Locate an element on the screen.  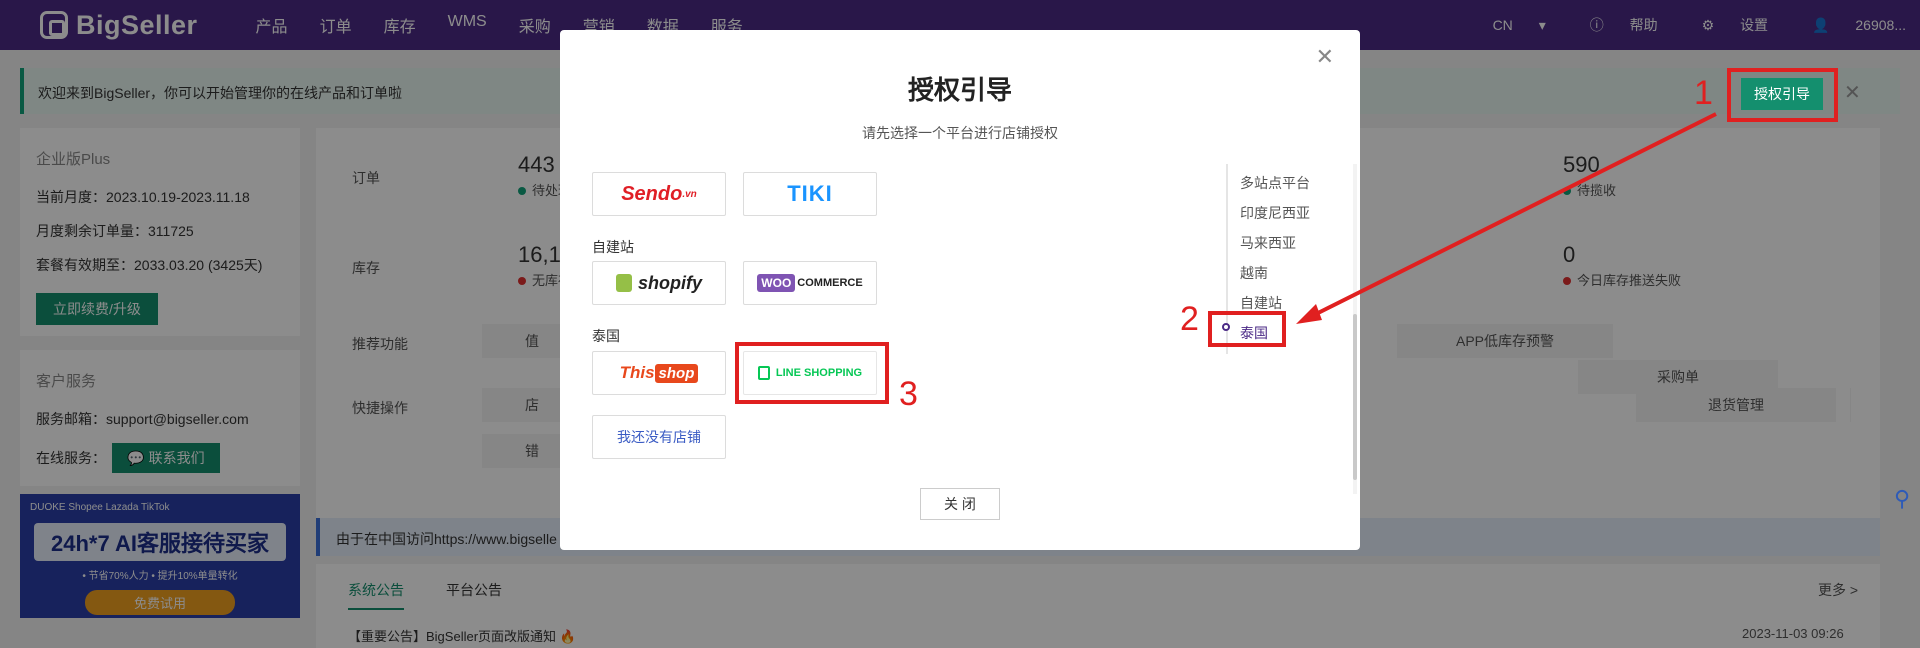
annotation-arrow is located at coordinates (1506, 218).